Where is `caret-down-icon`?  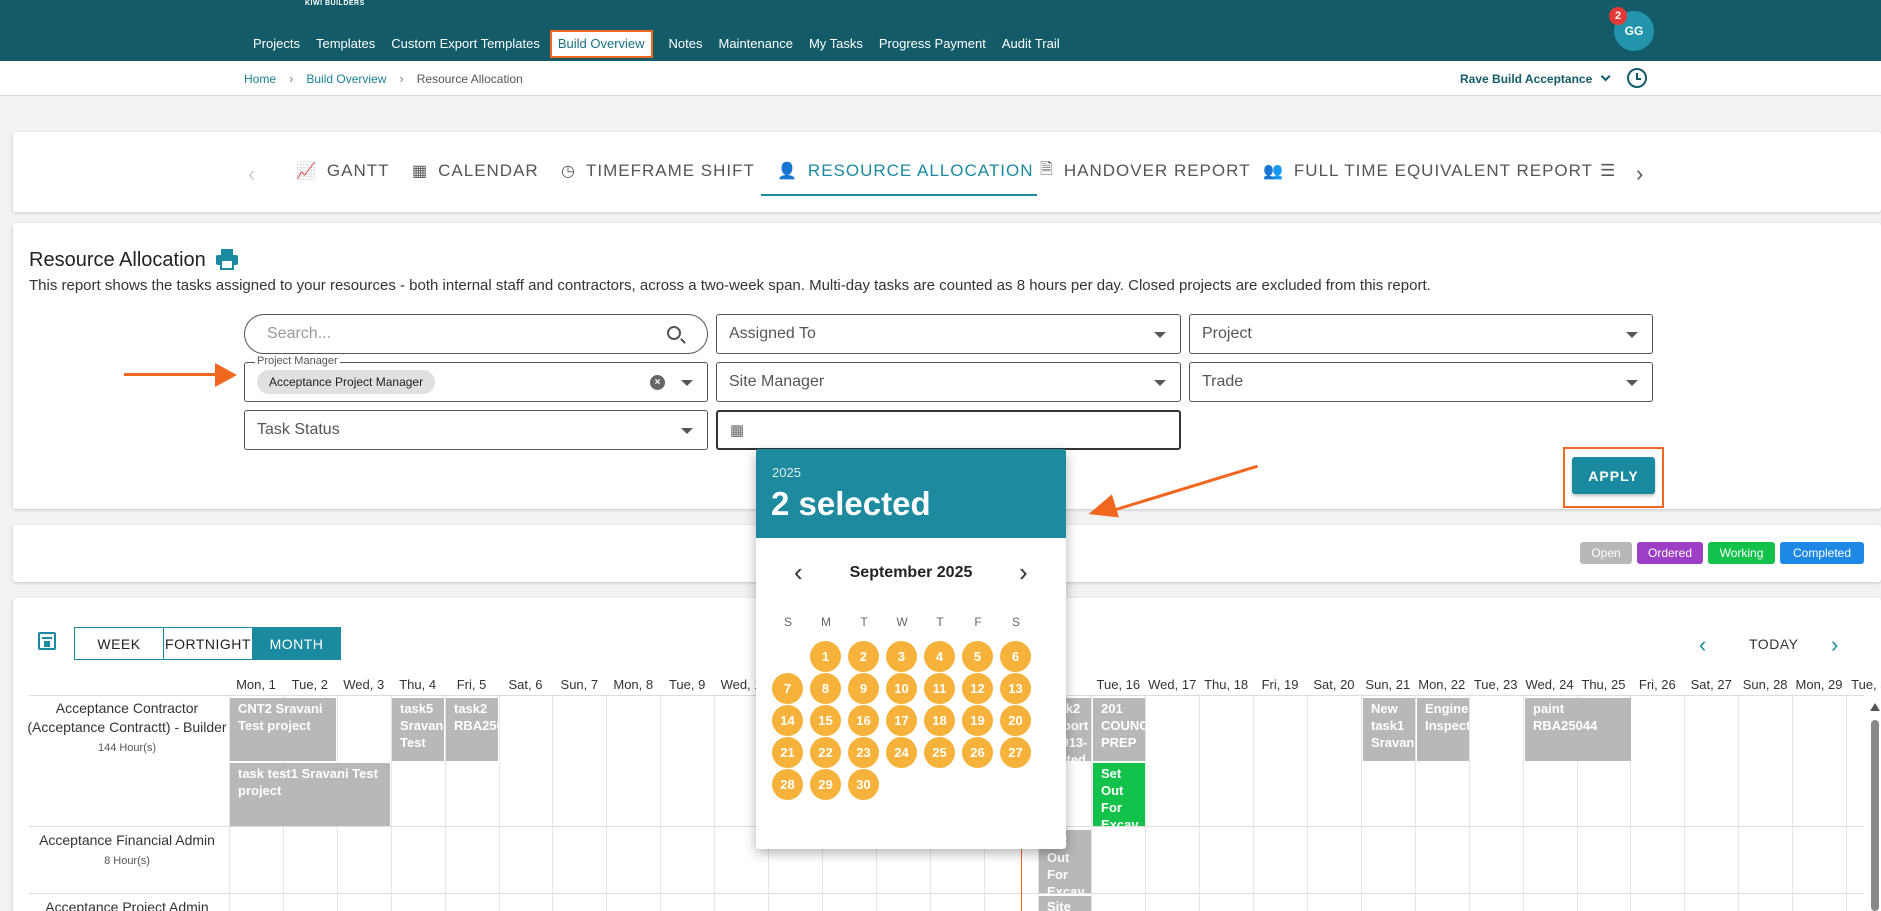
caret-down-icon is located at coordinates (1632, 335).